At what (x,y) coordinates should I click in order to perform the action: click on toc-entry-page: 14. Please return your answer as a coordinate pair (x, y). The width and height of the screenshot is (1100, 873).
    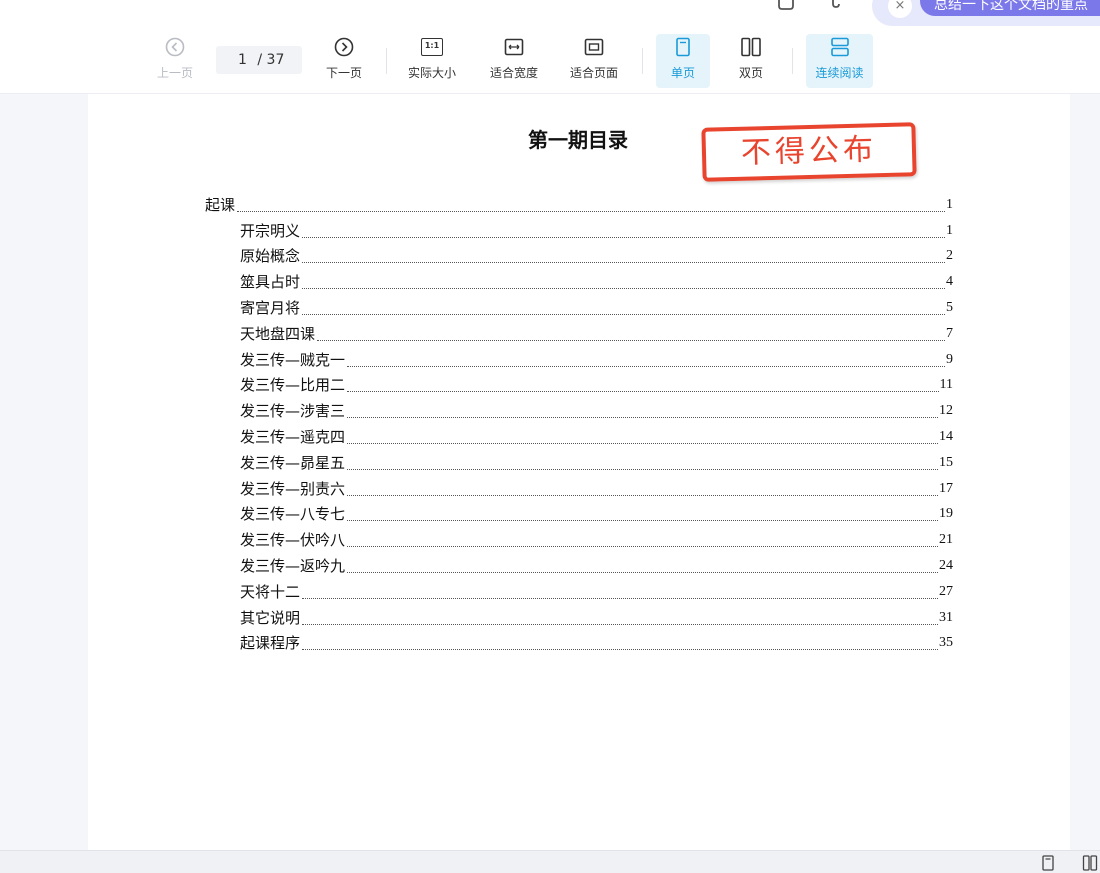
    Looking at the image, I should click on (946, 436).